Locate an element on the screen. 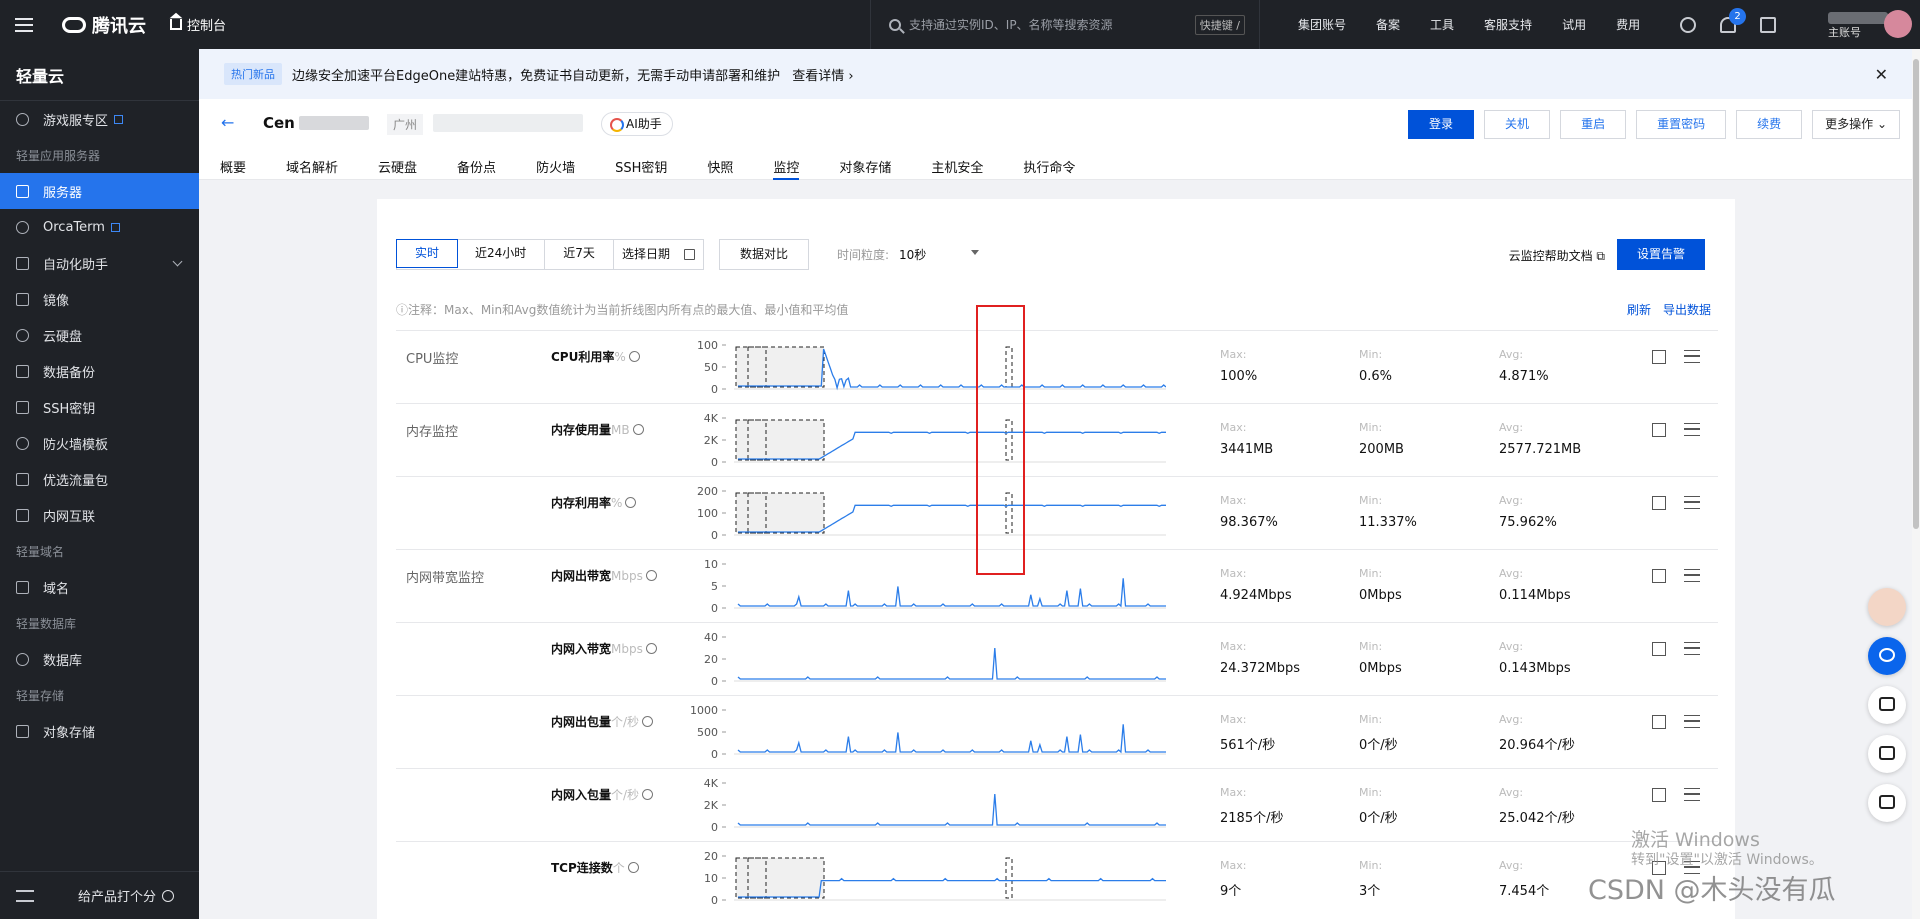 This screenshot has width=1920, height=919. assistant-avatar-button is located at coordinates (1887, 607).